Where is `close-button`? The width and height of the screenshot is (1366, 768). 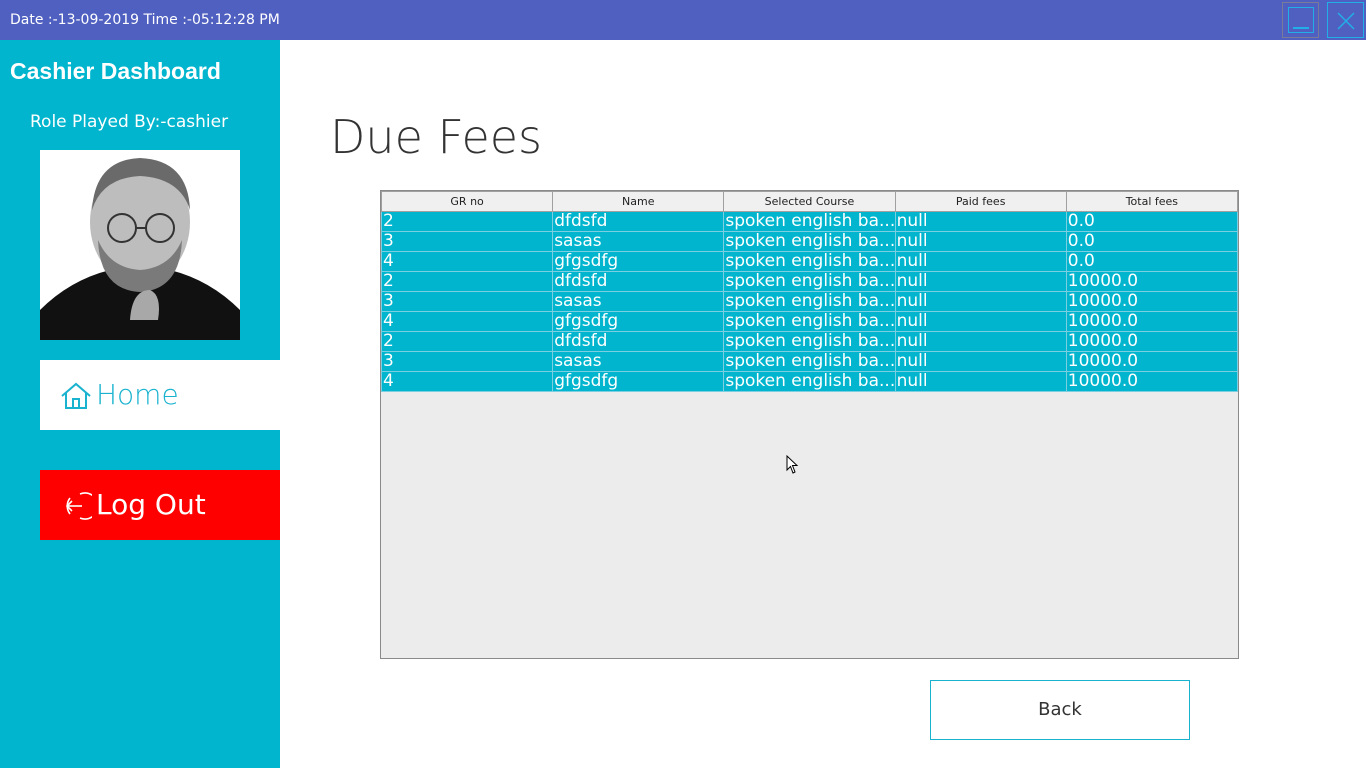 close-button is located at coordinates (1345, 20).